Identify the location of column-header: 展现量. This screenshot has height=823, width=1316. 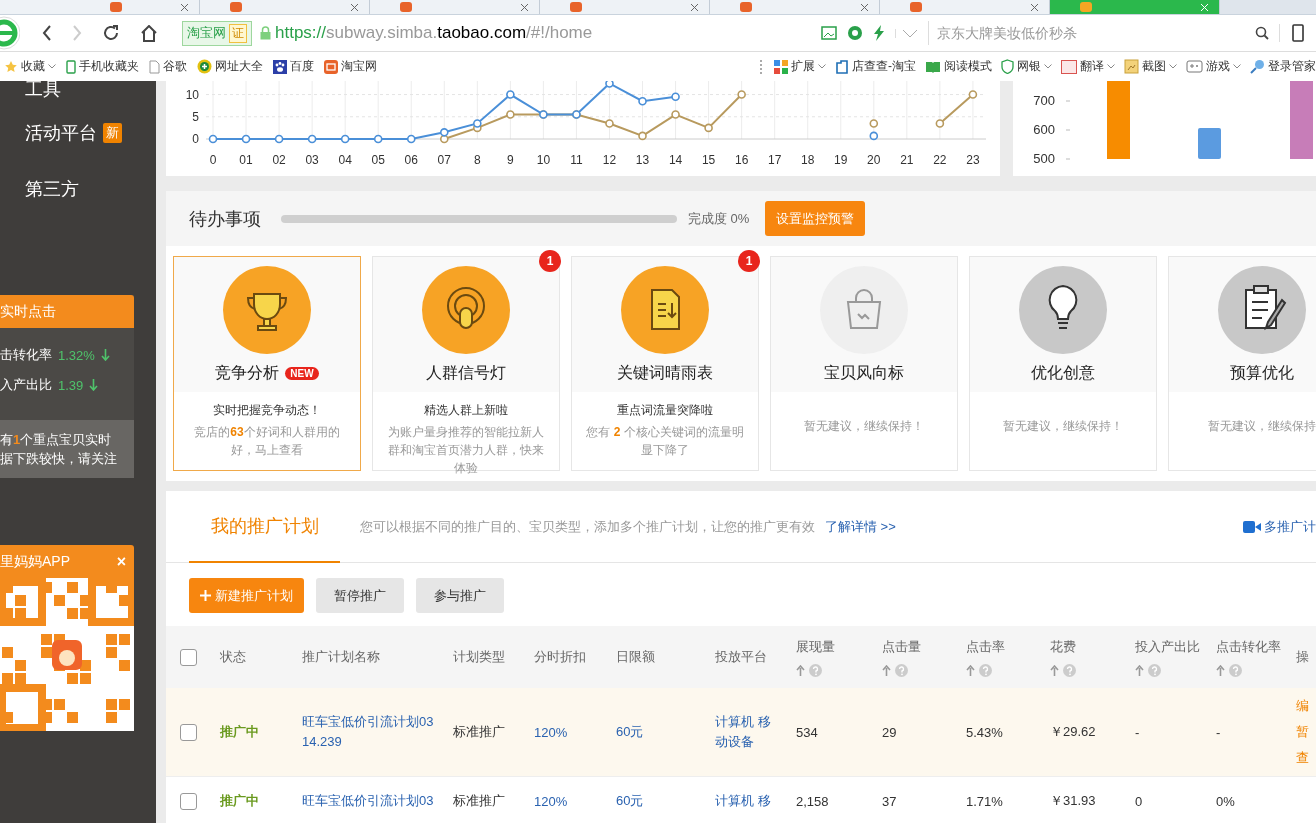
(839, 646).